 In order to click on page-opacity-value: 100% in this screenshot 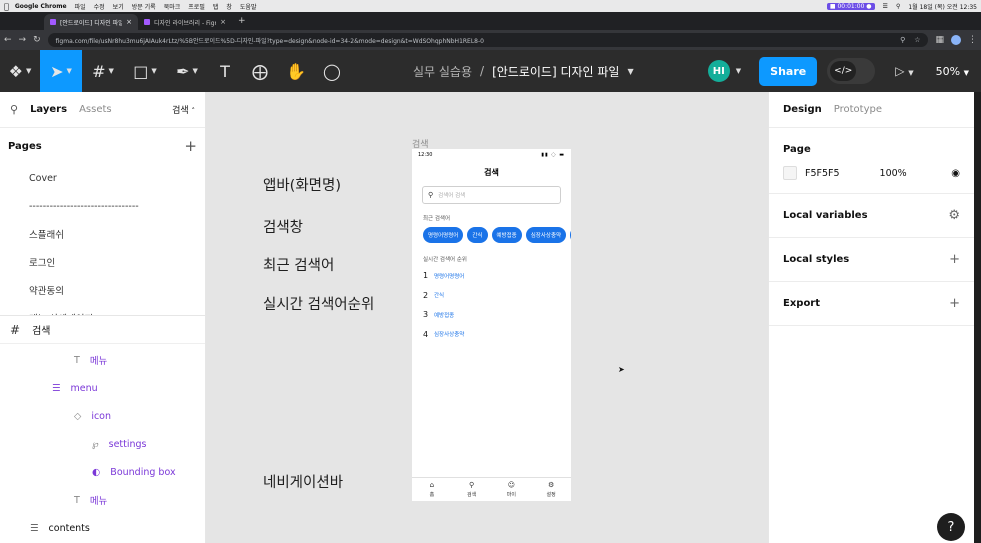, I will do `click(893, 173)`.